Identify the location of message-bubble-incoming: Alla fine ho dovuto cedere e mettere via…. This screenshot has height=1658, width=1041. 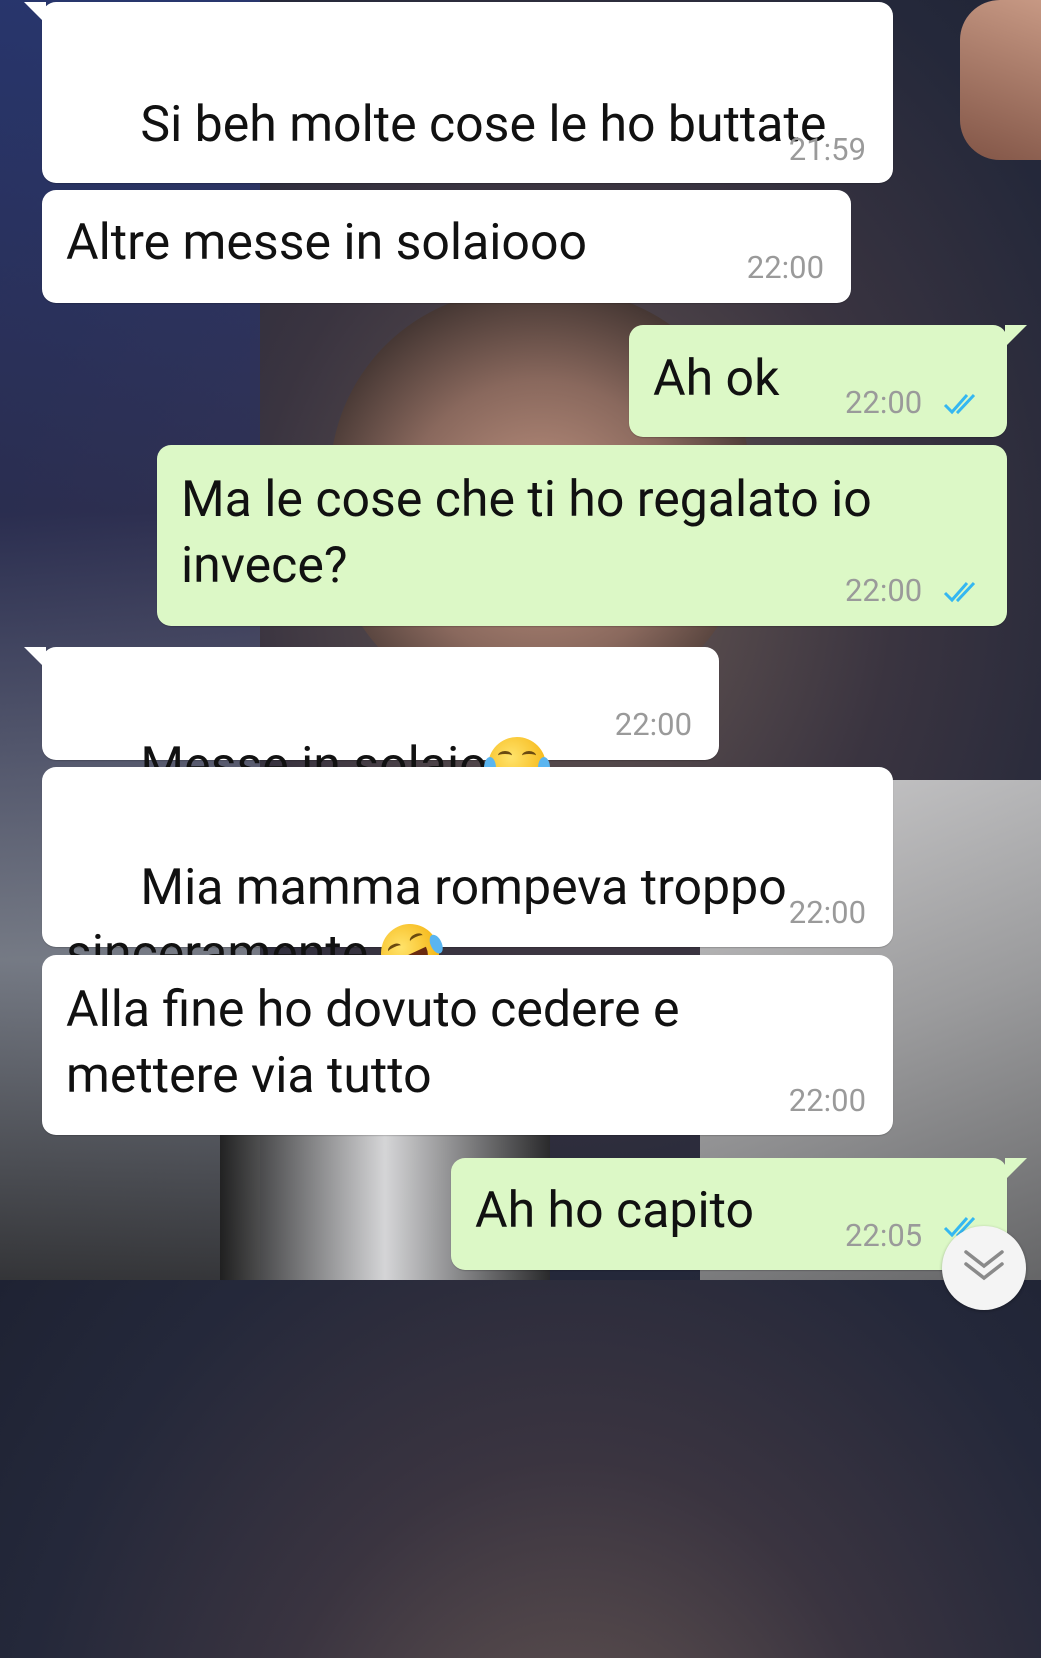
(467, 1045).